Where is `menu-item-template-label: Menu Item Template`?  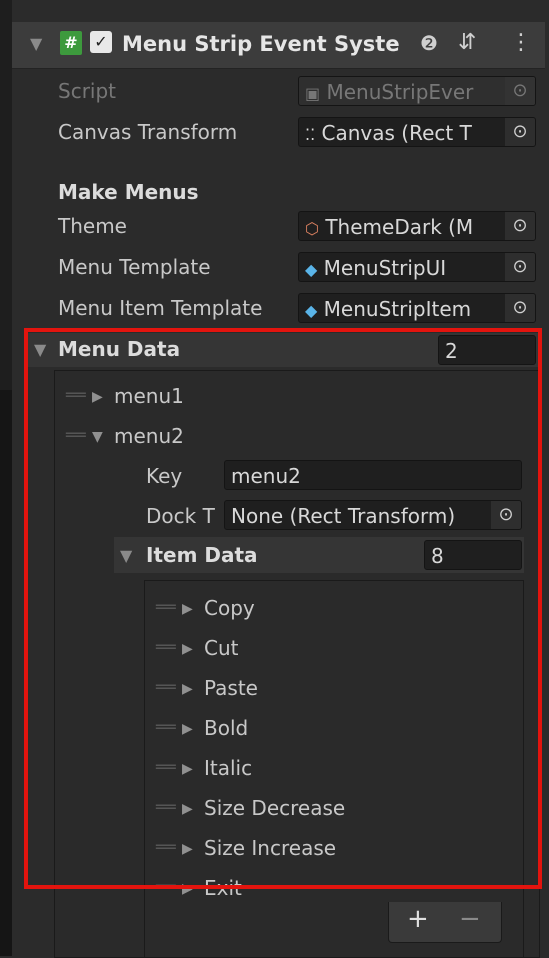
menu-item-template-label: Menu Item Template is located at coordinates (160, 308).